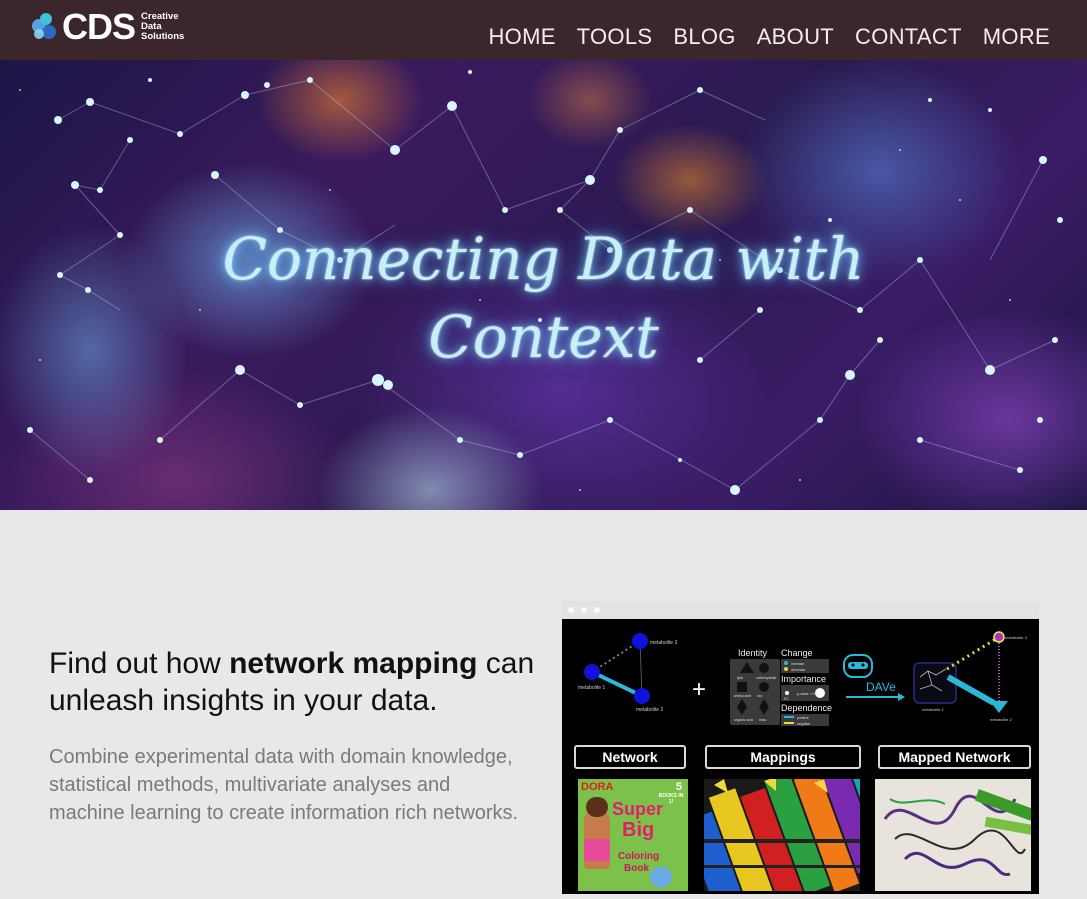  Describe the element at coordinates (597, 787) in the screenshot. I see `book-brand: DORA` at that location.